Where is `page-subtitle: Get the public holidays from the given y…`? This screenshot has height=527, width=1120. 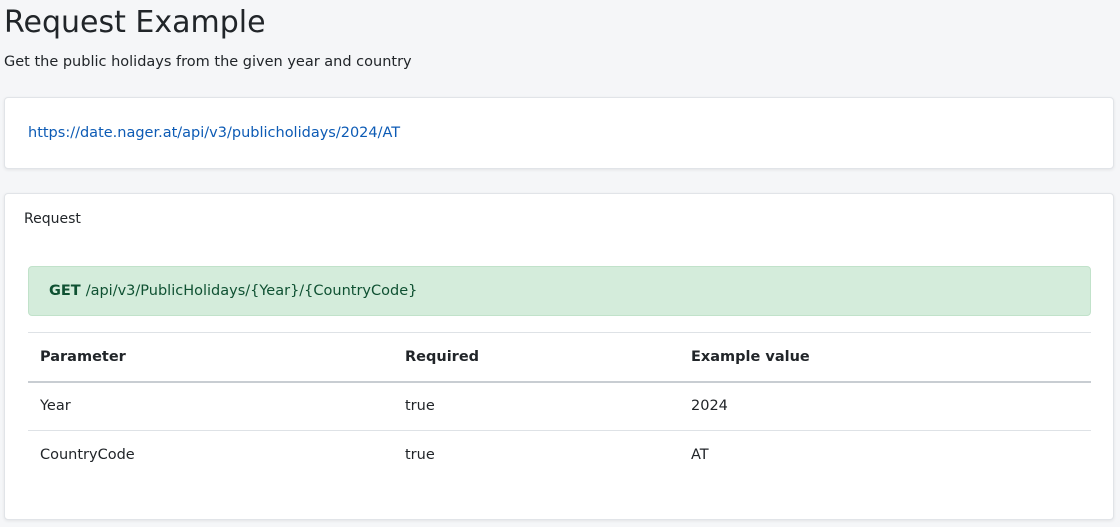 page-subtitle: Get the public holidays from the given y… is located at coordinates (208, 62).